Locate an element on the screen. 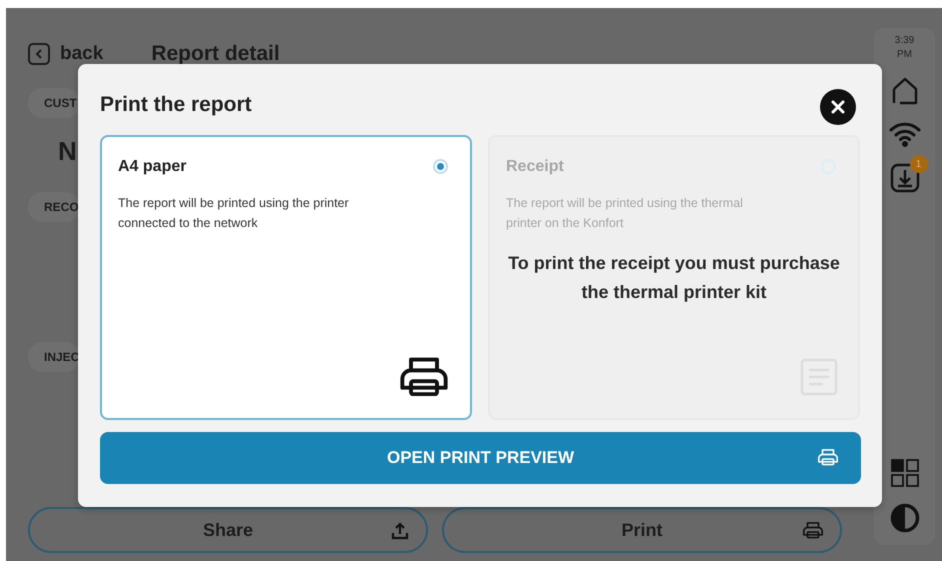  upload-icon is located at coordinates (400, 531).